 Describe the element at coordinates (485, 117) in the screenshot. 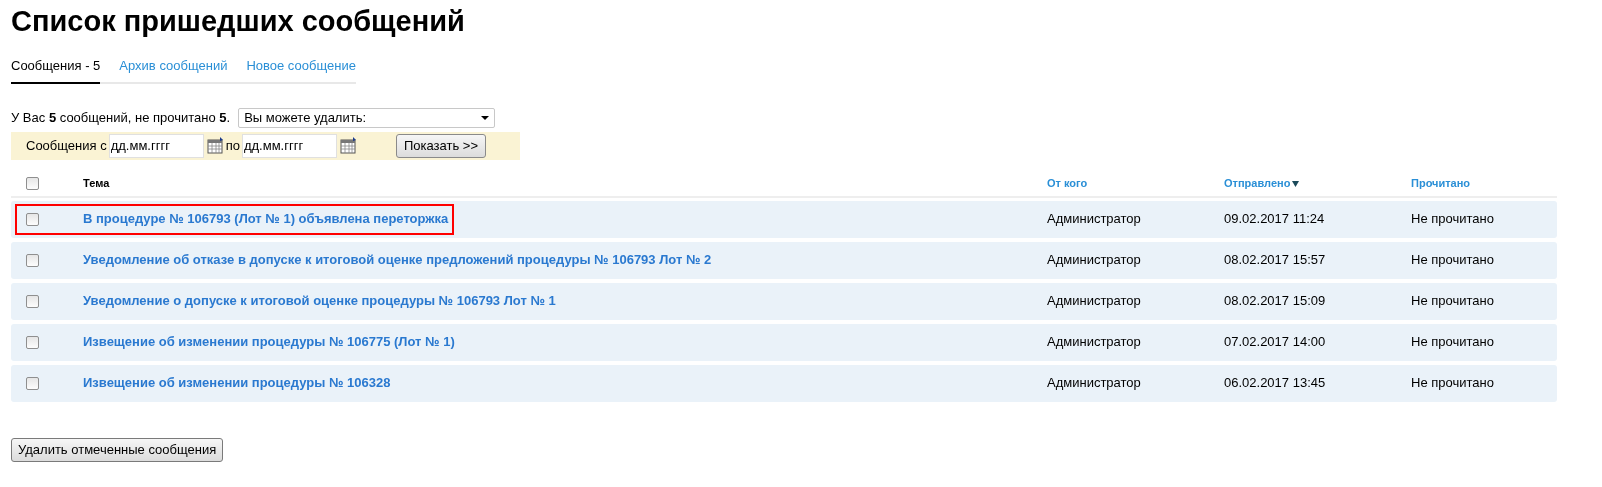

I see `dropdown-caret-icon` at that location.